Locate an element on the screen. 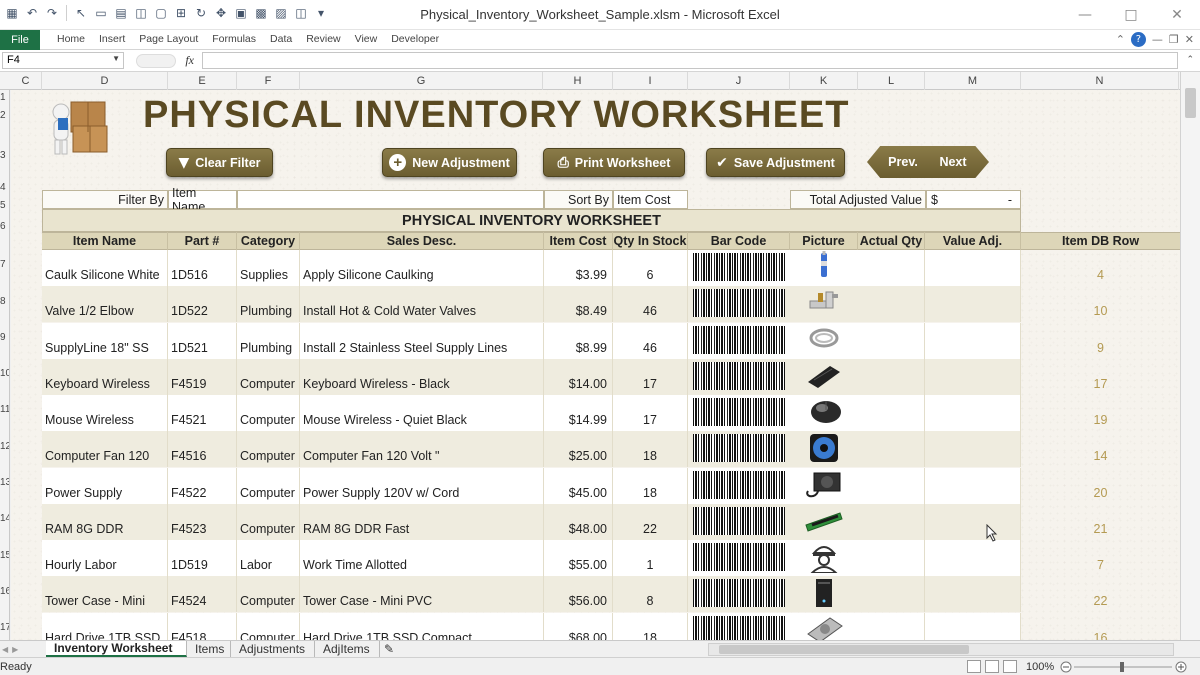  sales-desc-cell: Tower Case - Mini PVC is located at coordinates (422, 594).